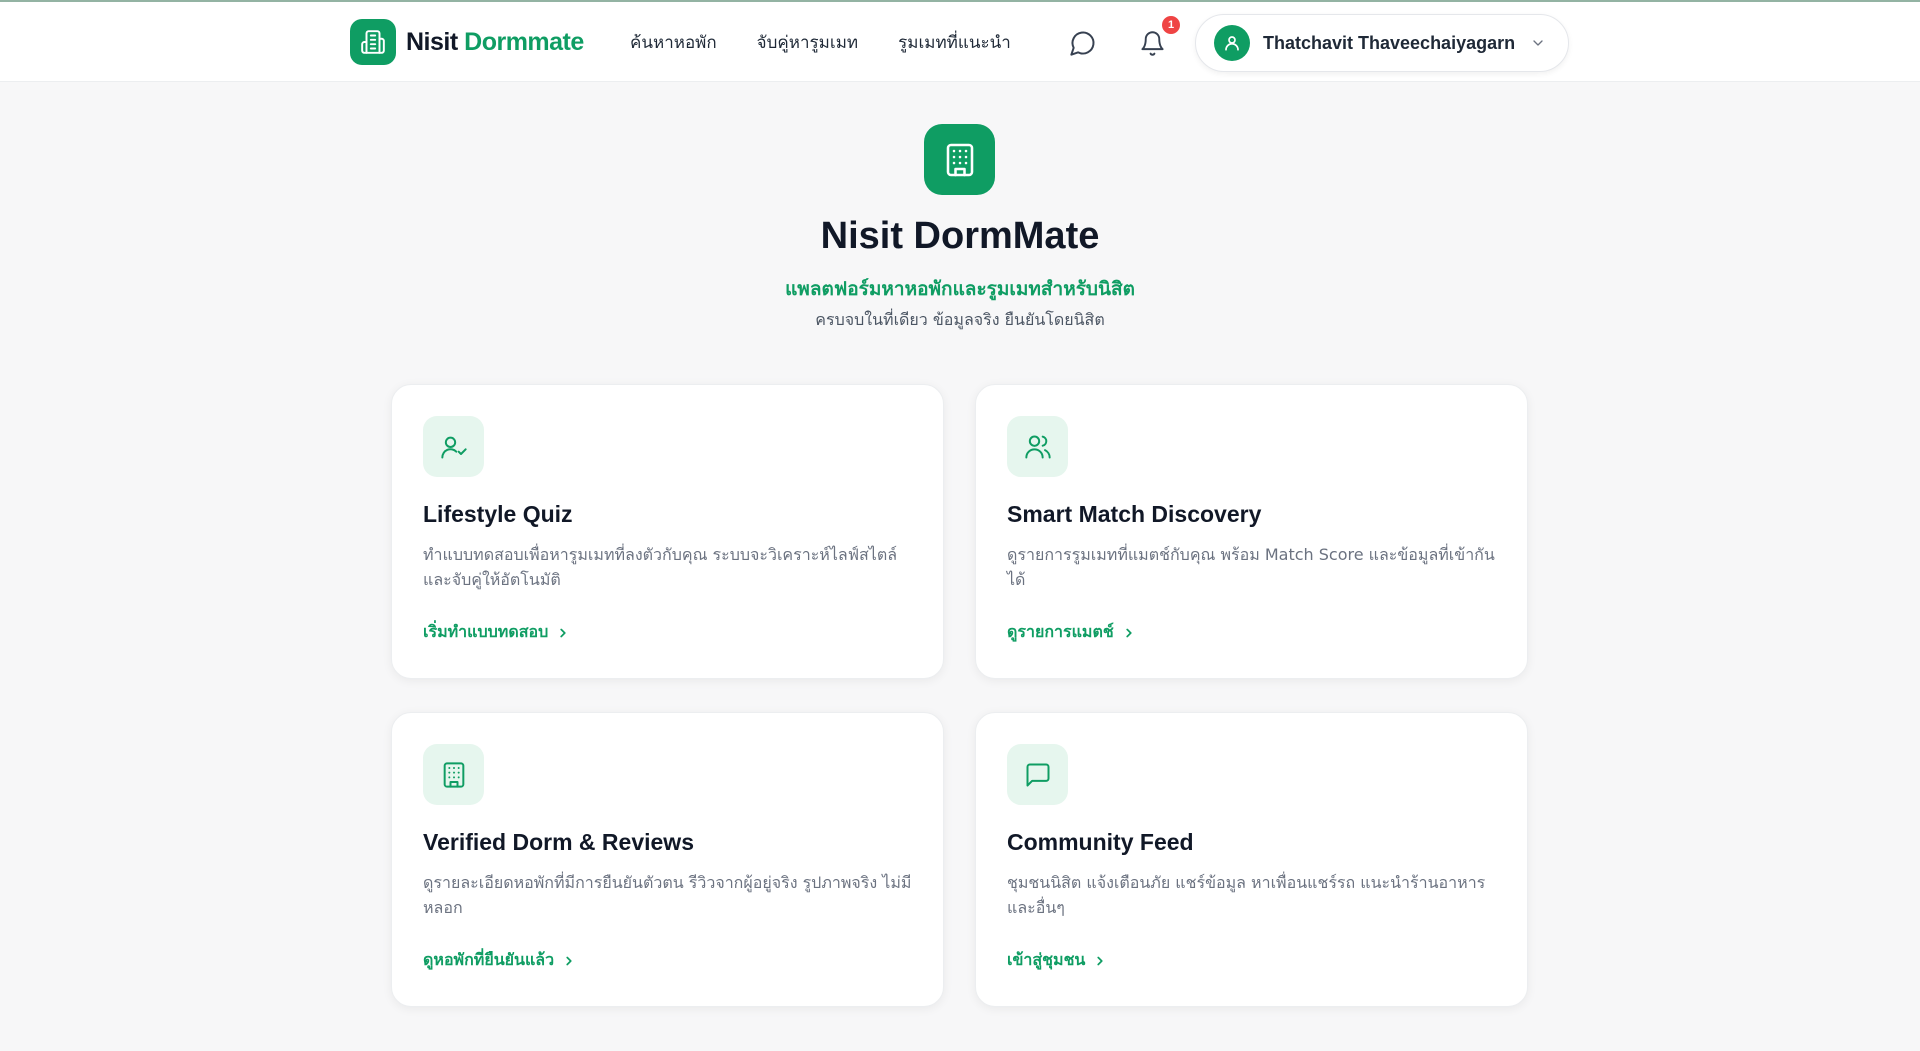 This screenshot has width=1920, height=1051. Describe the element at coordinates (498, 514) in the screenshot. I see `card-title: Lifestyle Quiz` at that location.